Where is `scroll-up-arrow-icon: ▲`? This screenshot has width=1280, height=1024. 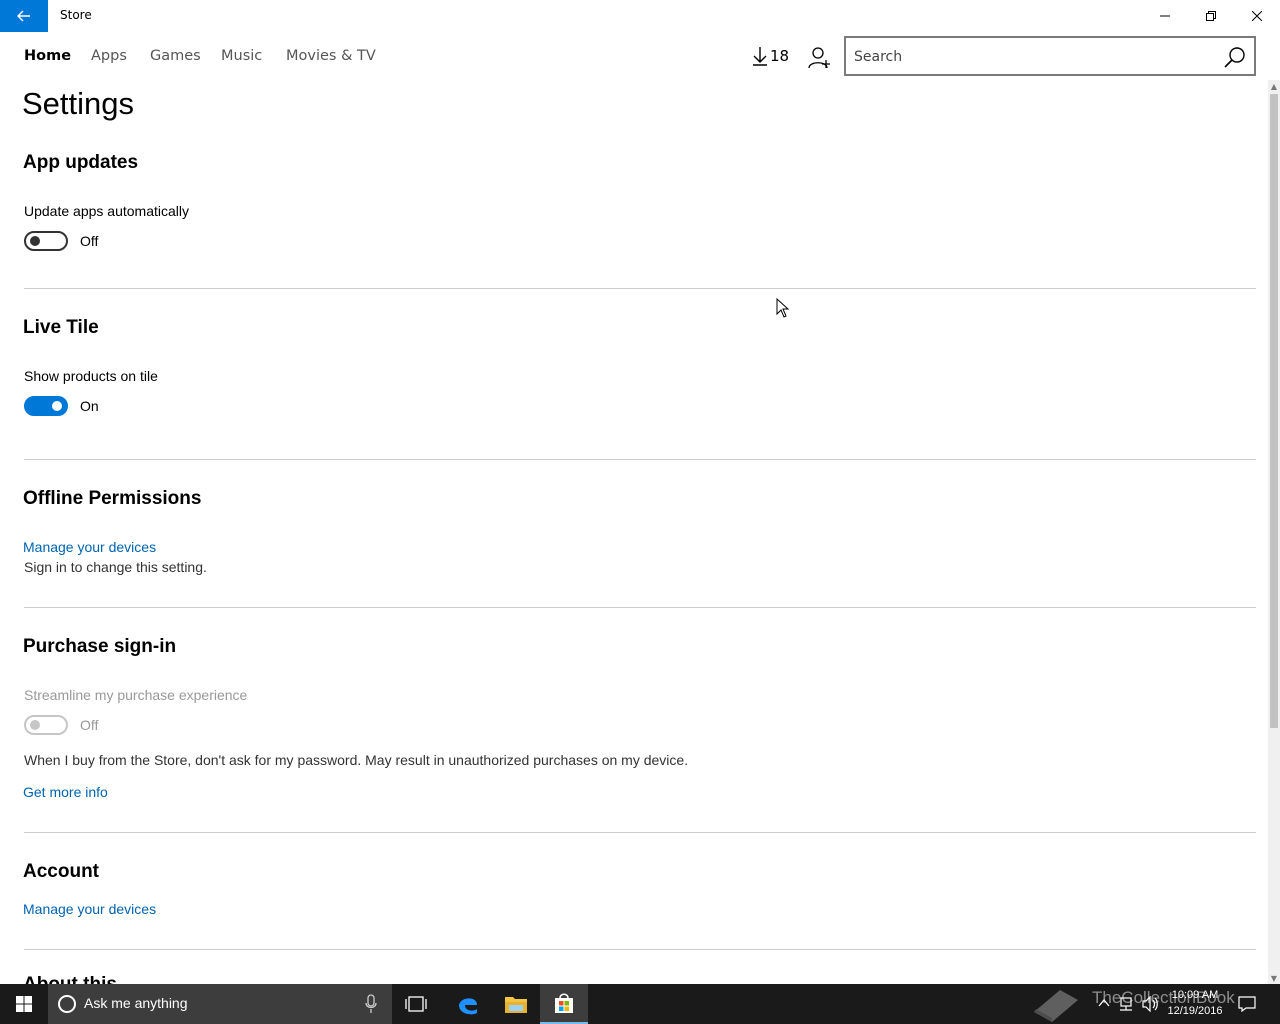
scroll-up-arrow-icon: ▲ is located at coordinates (1274, 86).